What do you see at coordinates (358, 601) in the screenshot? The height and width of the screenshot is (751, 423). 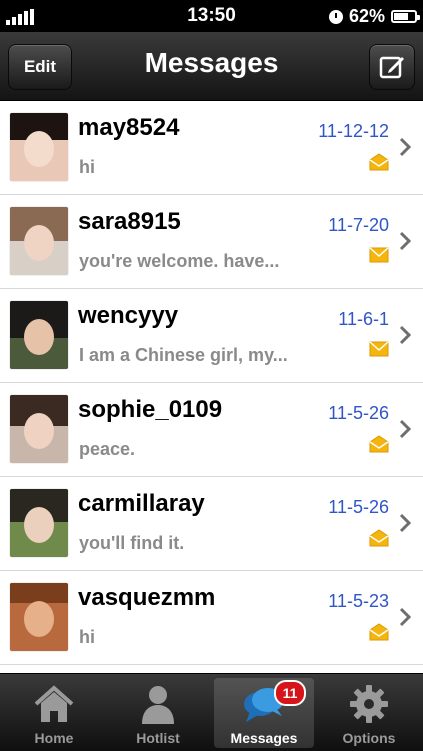 I see `message-date: 11-5-23` at bounding box center [358, 601].